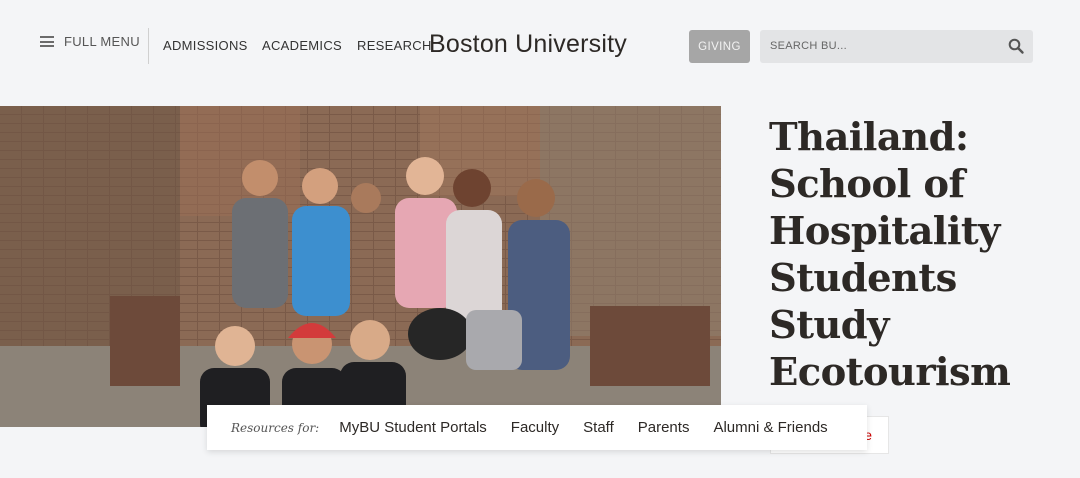  I want to click on hamburger-icon, so click(47, 41).